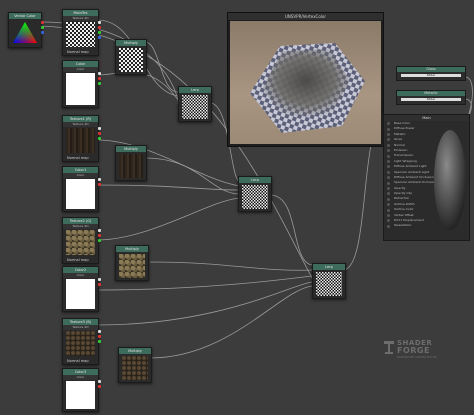 The height and width of the screenshot is (415, 474). Describe the element at coordinates (403, 193) in the screenshot. I see `main-input-label: Opacity Clip` at that location.